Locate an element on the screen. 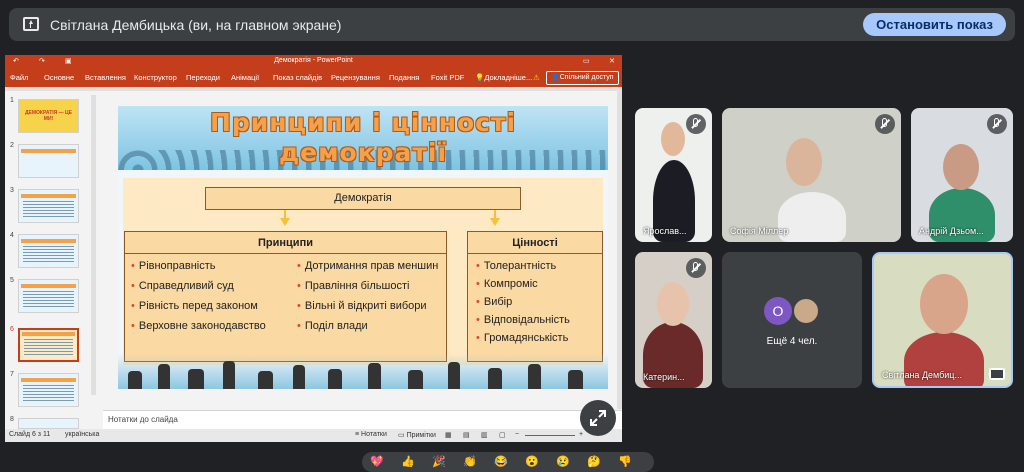  thumbs-down-icon: 👎 is located at coordinates (625, 461).